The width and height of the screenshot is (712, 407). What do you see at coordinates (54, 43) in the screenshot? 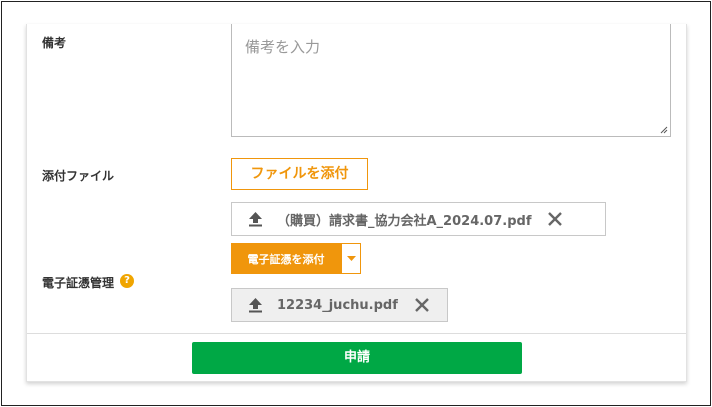
I see `remarks-label: 備考` at bounding box center [54, 43].